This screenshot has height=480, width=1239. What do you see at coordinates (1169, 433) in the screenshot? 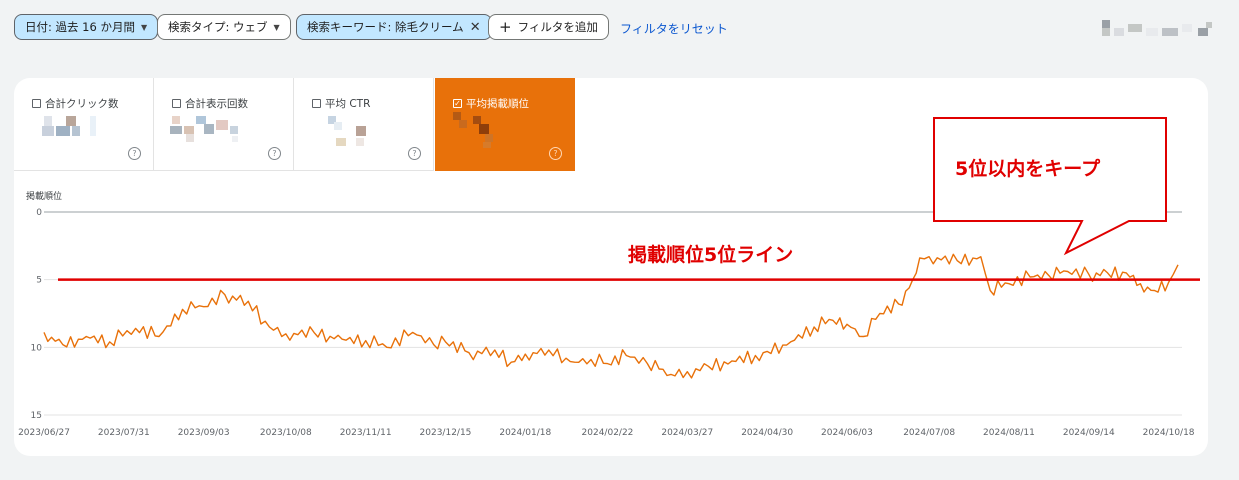
I see `x-tick-label: 2024/10/18` at bounding box center [1169, 433].